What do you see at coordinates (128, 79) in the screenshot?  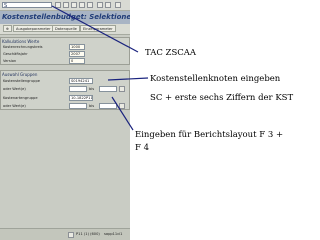 I see `arrow-cost-center-node` at bounding box center [128, 79].